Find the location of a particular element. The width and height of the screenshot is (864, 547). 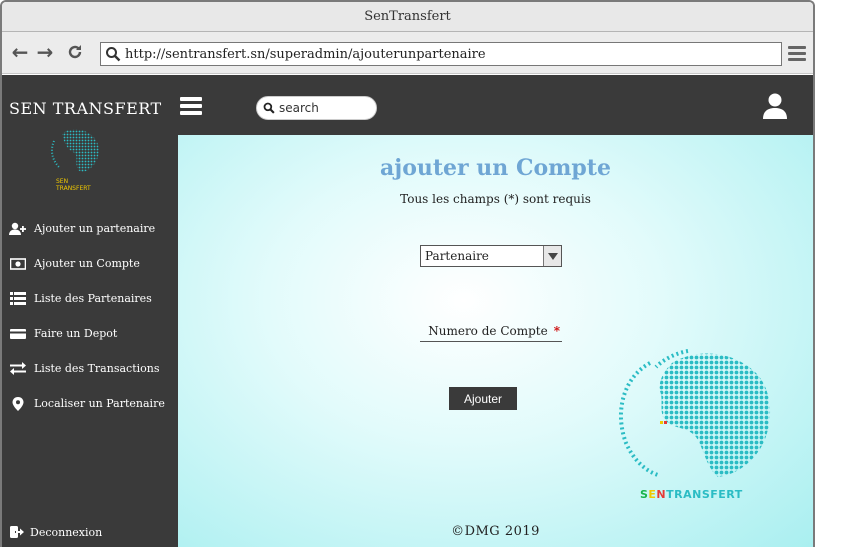

globe-logo is located at coordinates (694, 412).